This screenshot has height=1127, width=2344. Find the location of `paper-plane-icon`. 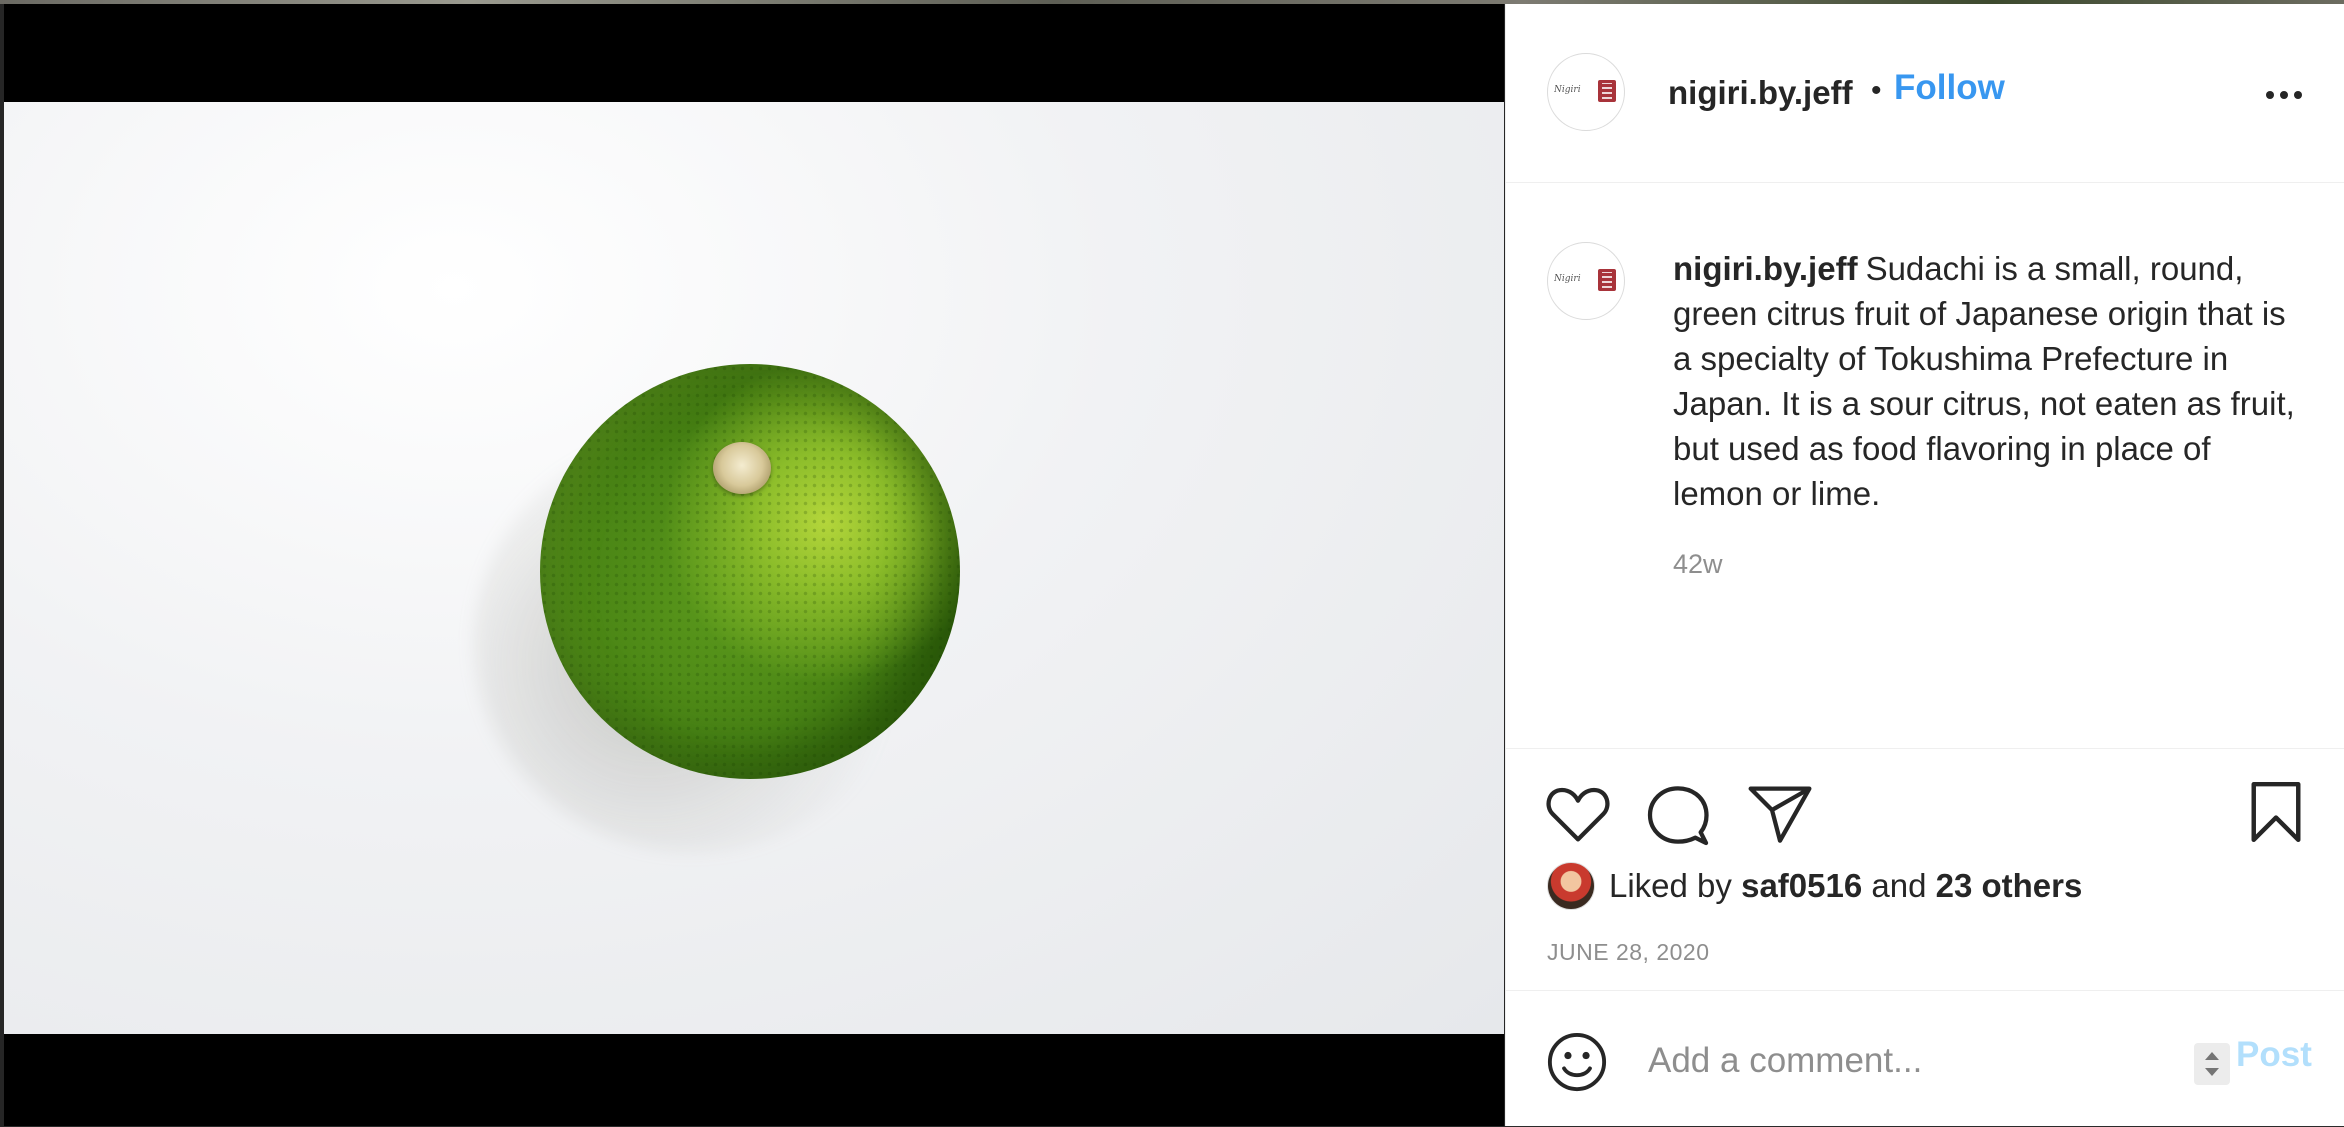

paper-plane-icon is located at coordinates (1780, 814).